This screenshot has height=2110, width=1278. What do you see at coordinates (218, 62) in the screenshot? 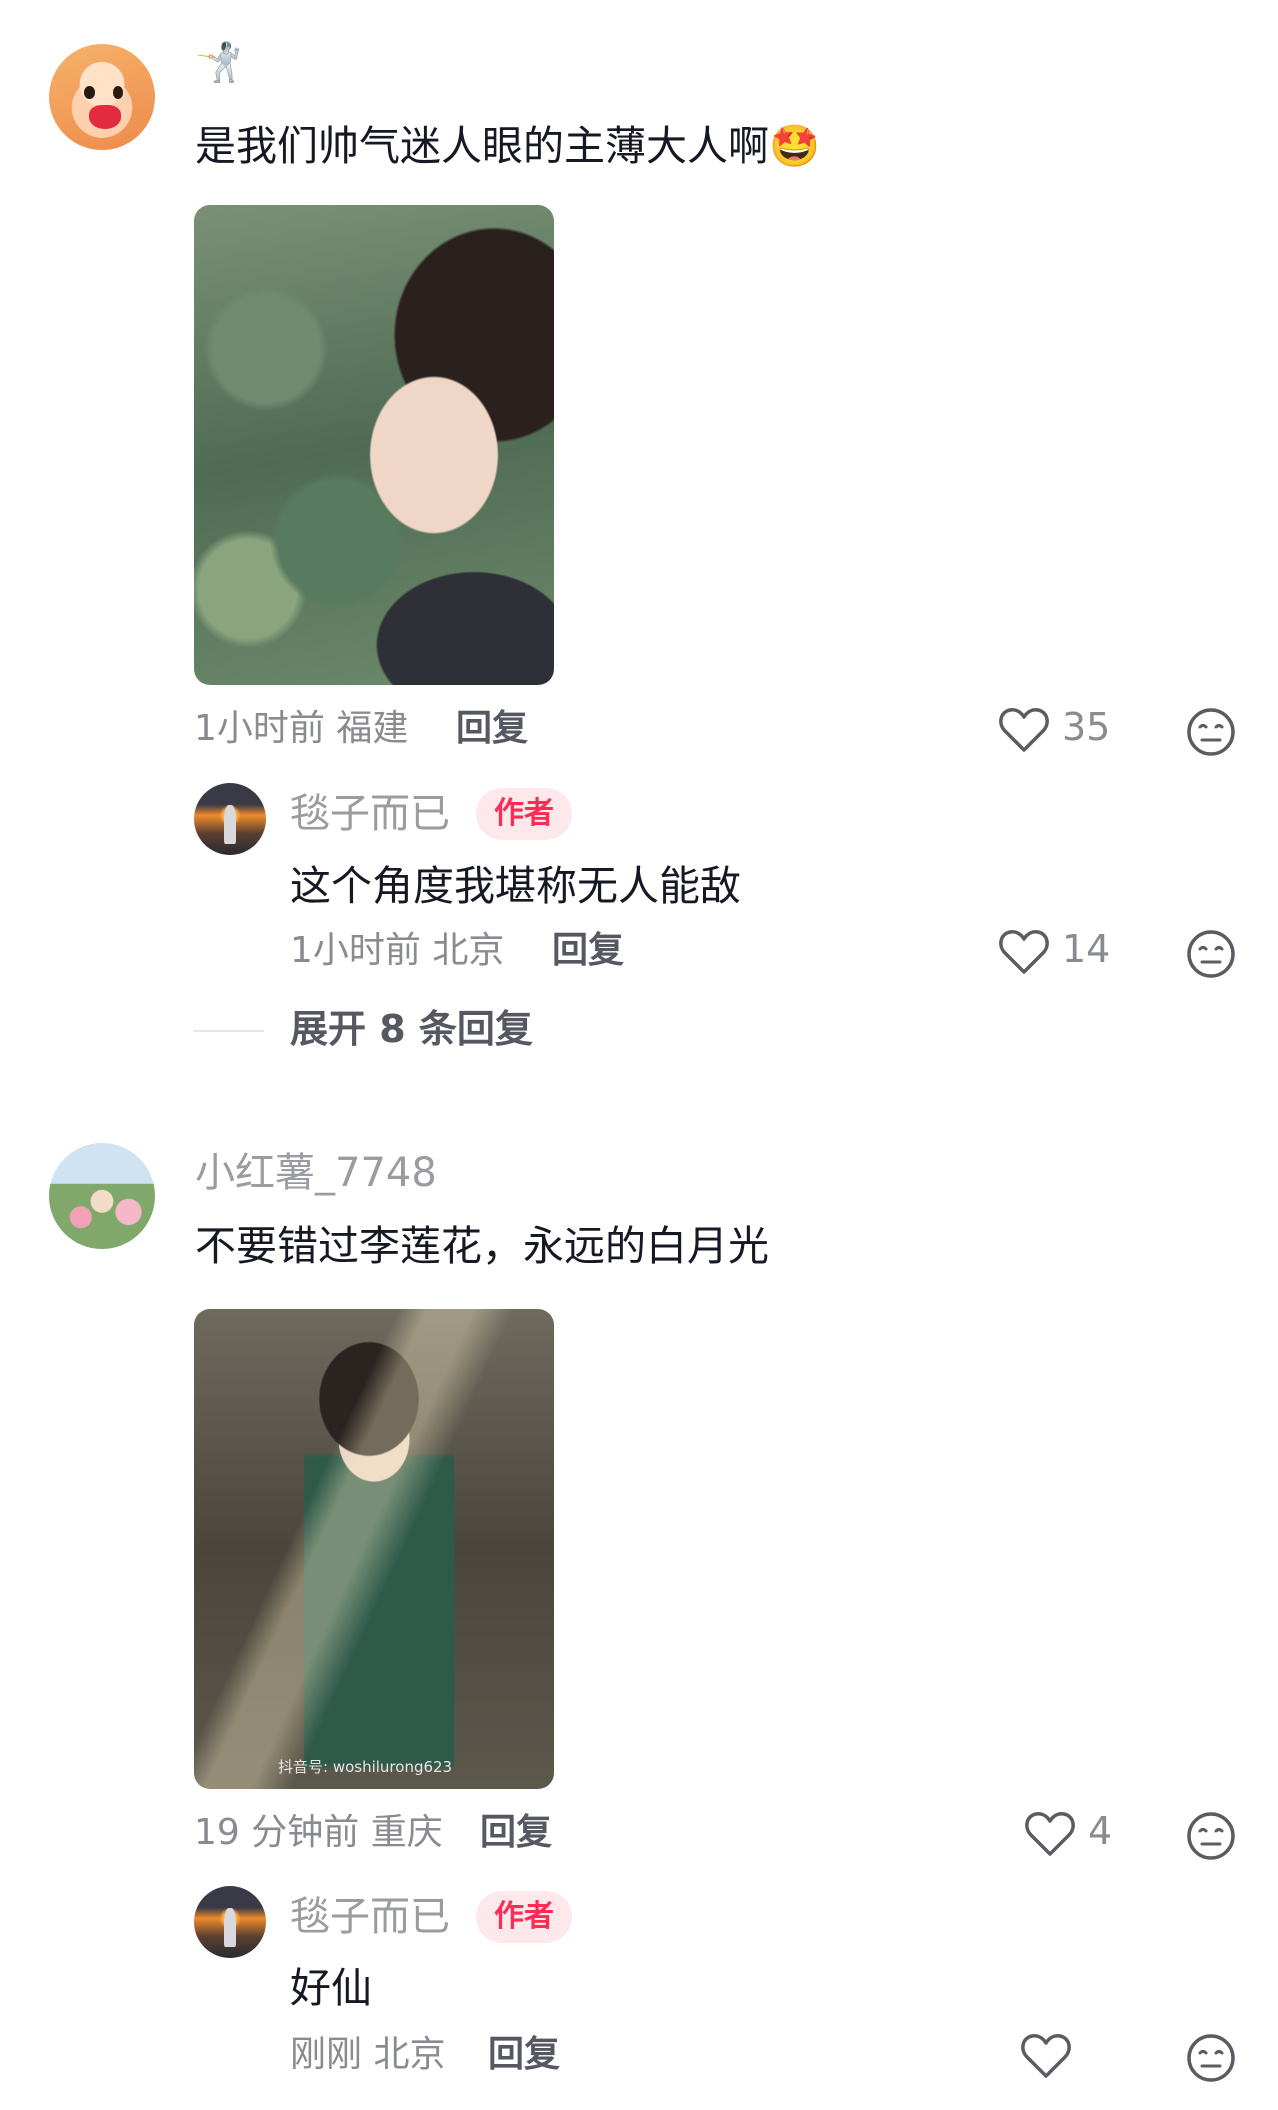
I see `username-emoji: 🤺` at bounding box center [218, 62].